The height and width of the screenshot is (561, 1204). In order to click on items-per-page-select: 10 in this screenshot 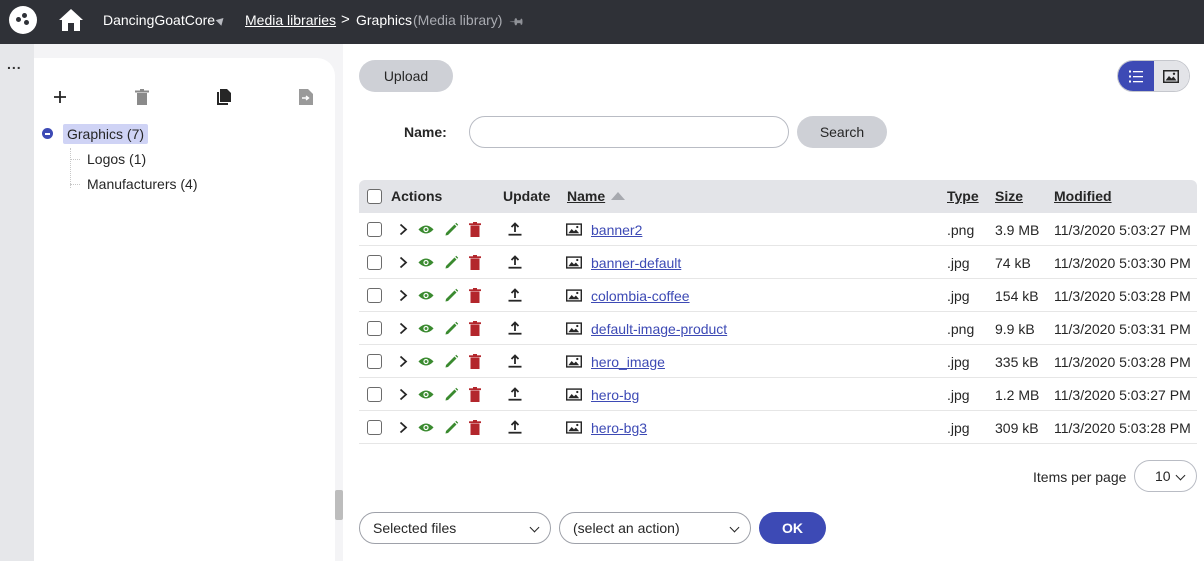, I will do `click(1165, 476)`.